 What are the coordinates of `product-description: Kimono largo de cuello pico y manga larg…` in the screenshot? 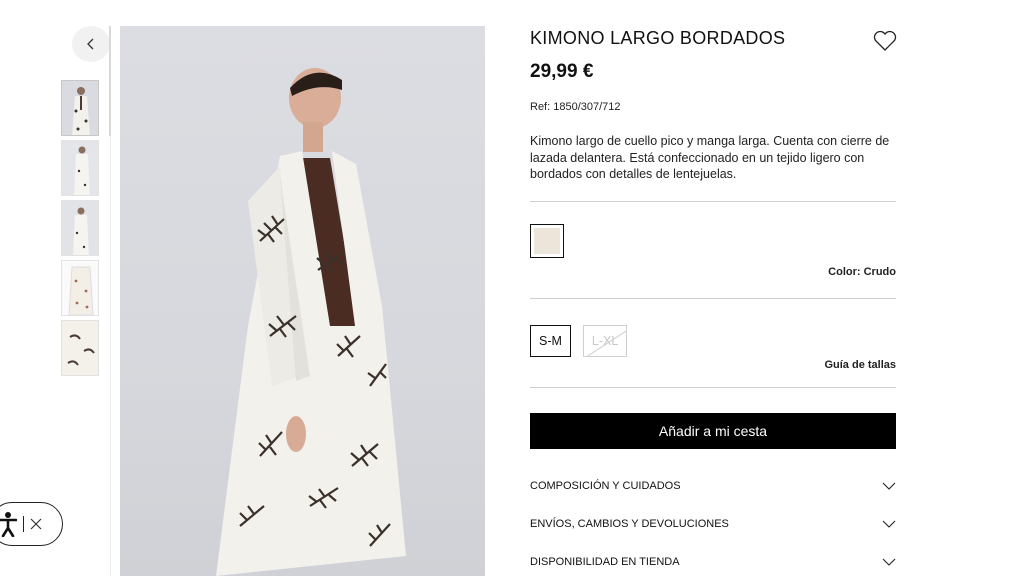 It's located at (710, 157).